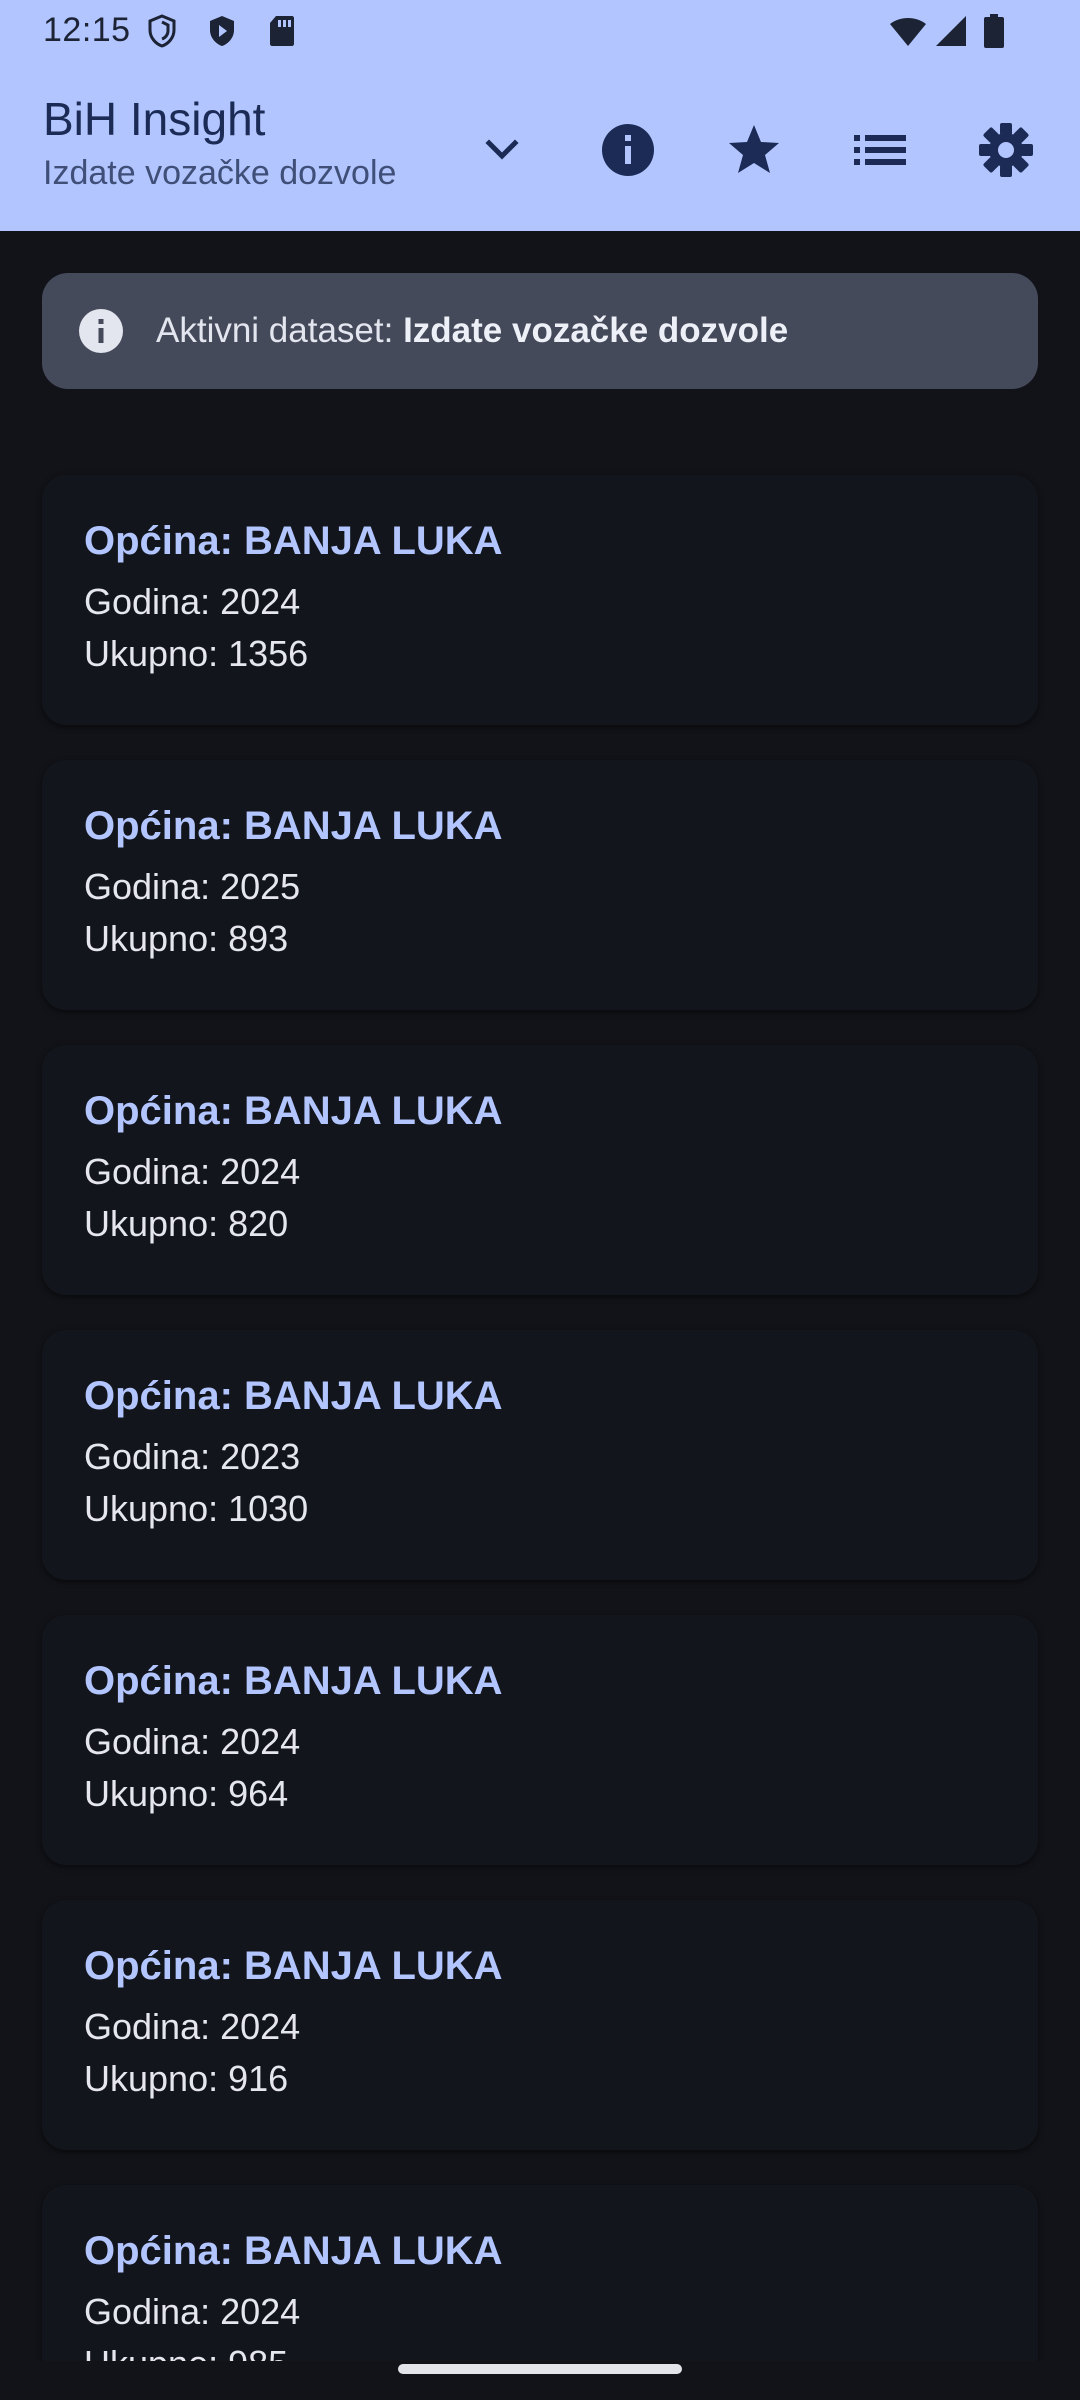  What do you see at coordinates (951, 31) in the screenshot?
I see `cell-signal-icon` at bounding box center [951, 31].